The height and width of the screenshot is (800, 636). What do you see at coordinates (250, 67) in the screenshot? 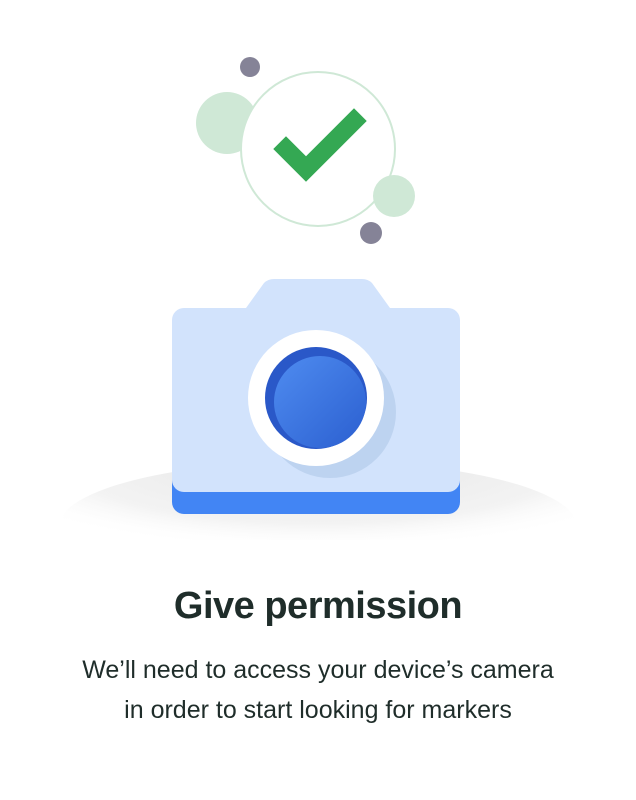
I see `decor-dot-top` at bounding box center [250, 67].